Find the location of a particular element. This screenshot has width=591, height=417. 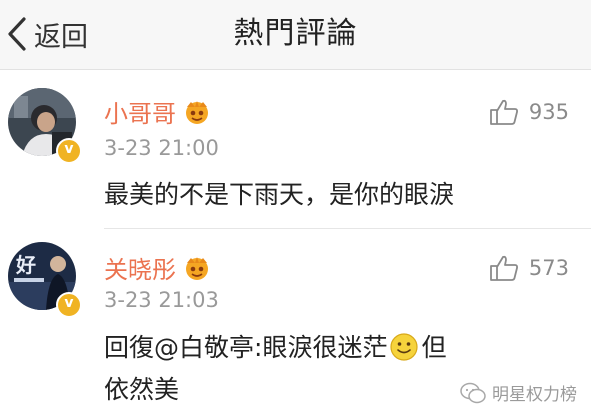

watermark: 明星权力榜 is located at coordinates (518, 392).